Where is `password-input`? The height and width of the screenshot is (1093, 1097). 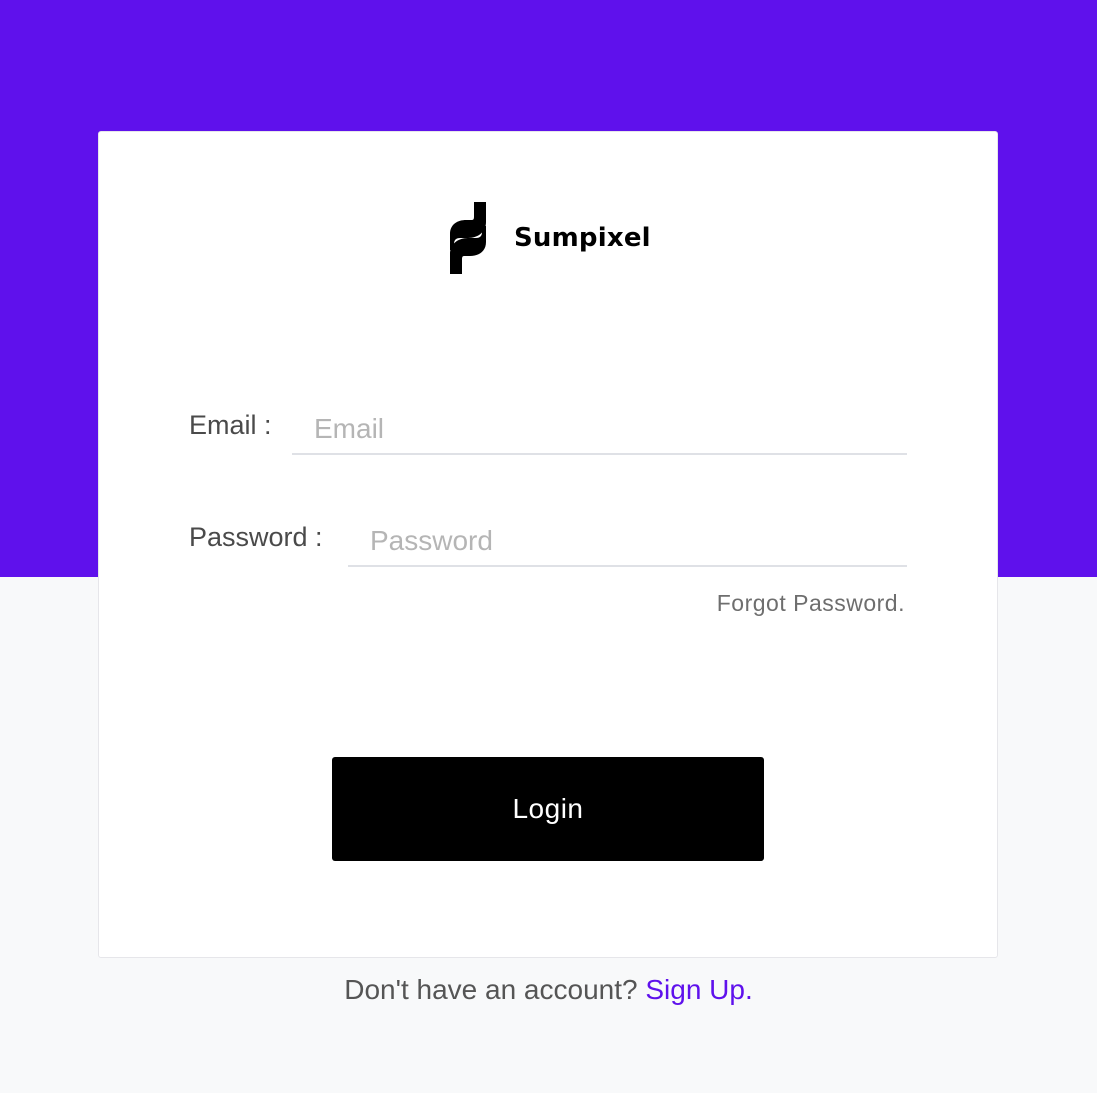
password-input is located at coordinates (627, 541).